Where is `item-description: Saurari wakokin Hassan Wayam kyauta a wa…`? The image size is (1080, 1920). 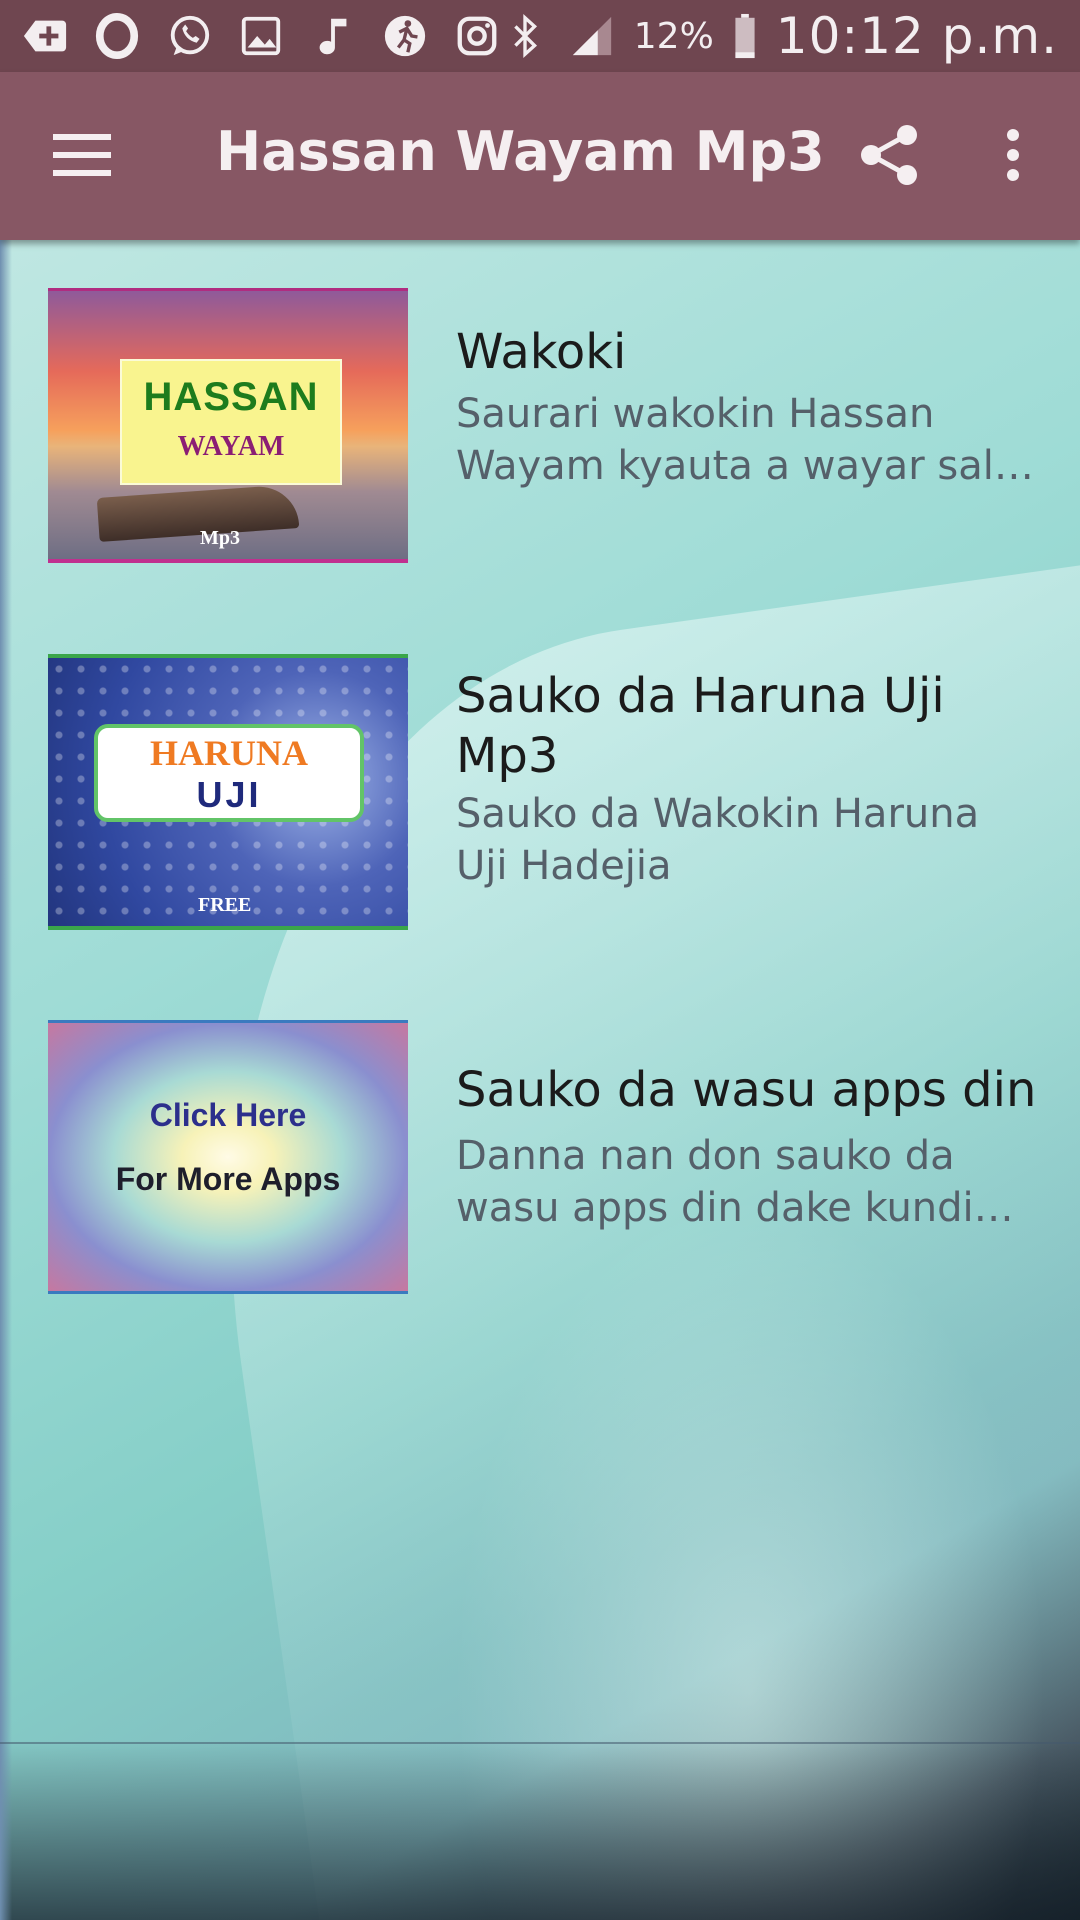 item-description: Saurari wakokin Hassan Wayam kyauta a wa… is located at coordinates (745, 440).